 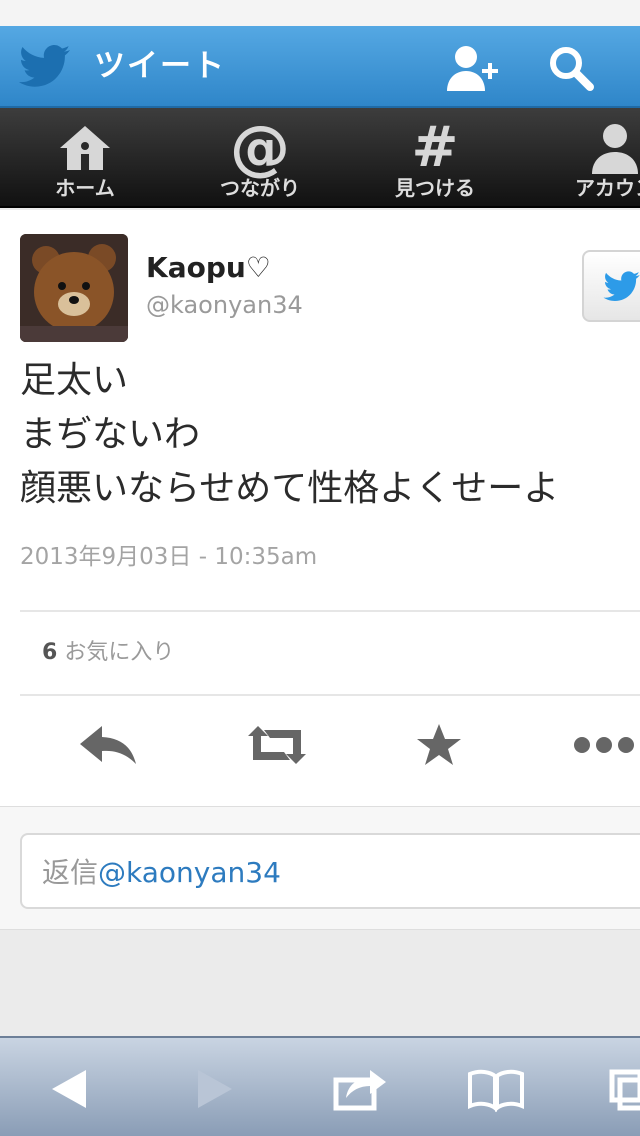 I want to click on tweet-line: 顔悪いならせめて性格よくせーよ, so click(x=290, y=488).